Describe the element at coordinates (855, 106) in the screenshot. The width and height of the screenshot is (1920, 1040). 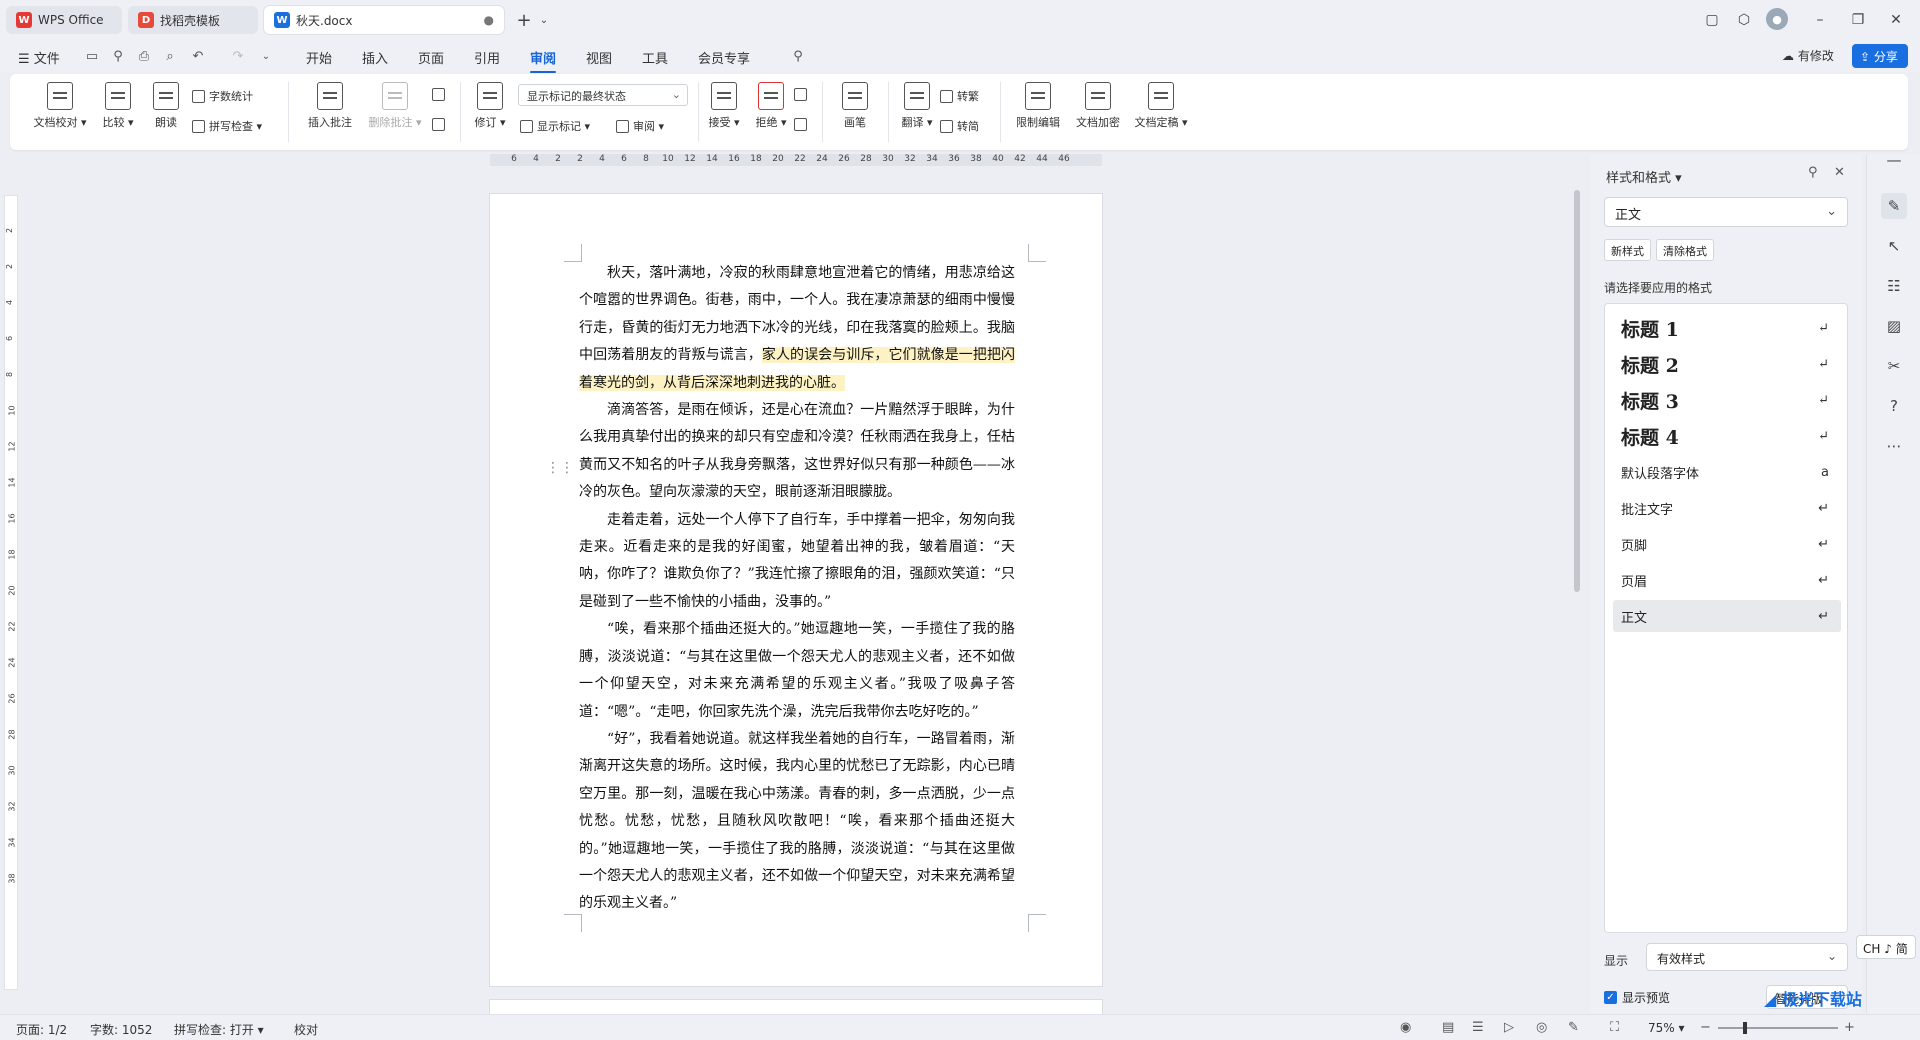
I see `pen-button: 画笔` at that location.